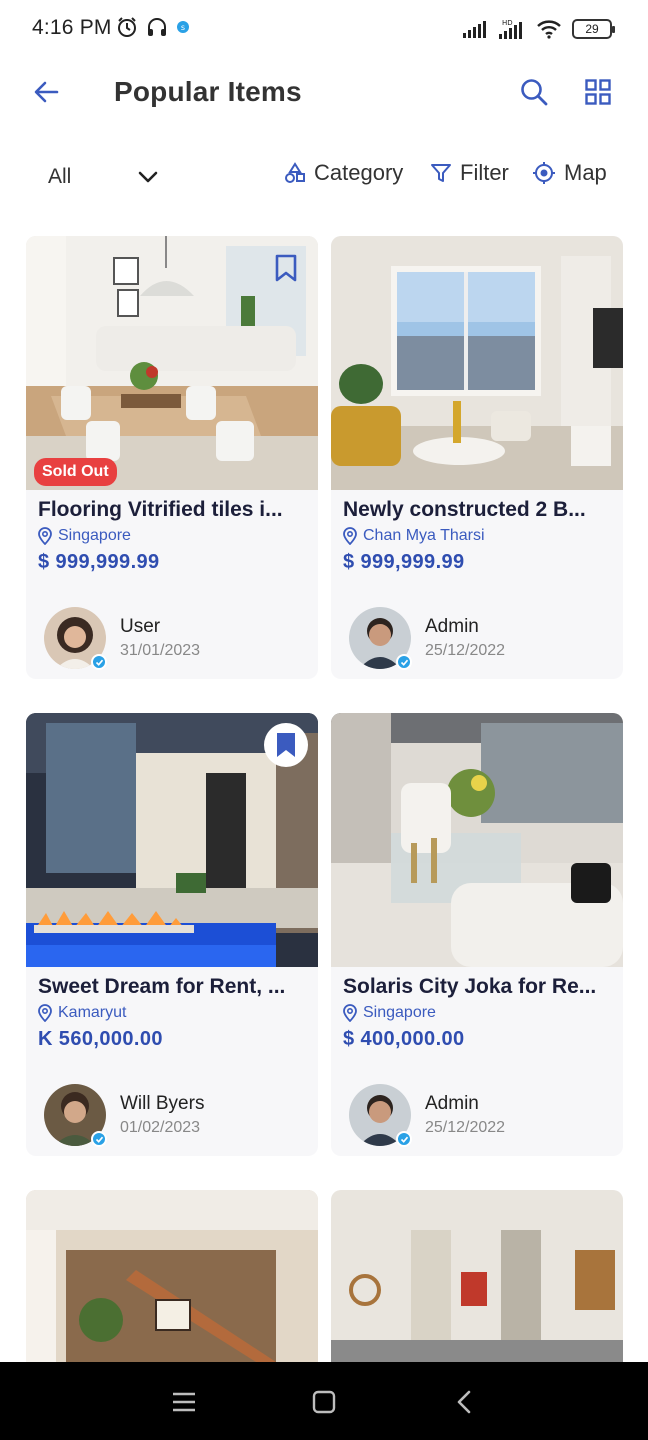  What do you see at coordinates (160, 650) in the screenshot?
I see `owner-date: 31/01/2023` at bounding box center [160, 650].